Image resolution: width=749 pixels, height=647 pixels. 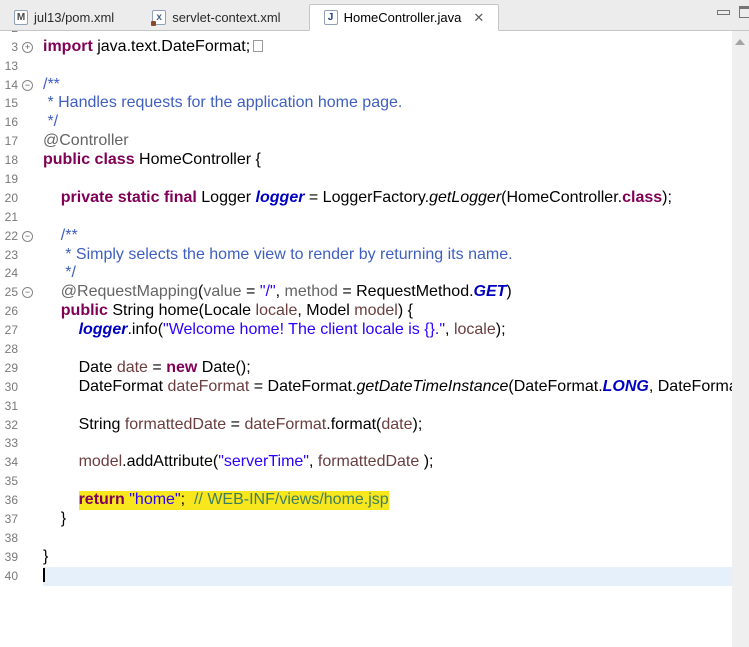 I want to click on line-number: 37, so click(x=11, y=519).